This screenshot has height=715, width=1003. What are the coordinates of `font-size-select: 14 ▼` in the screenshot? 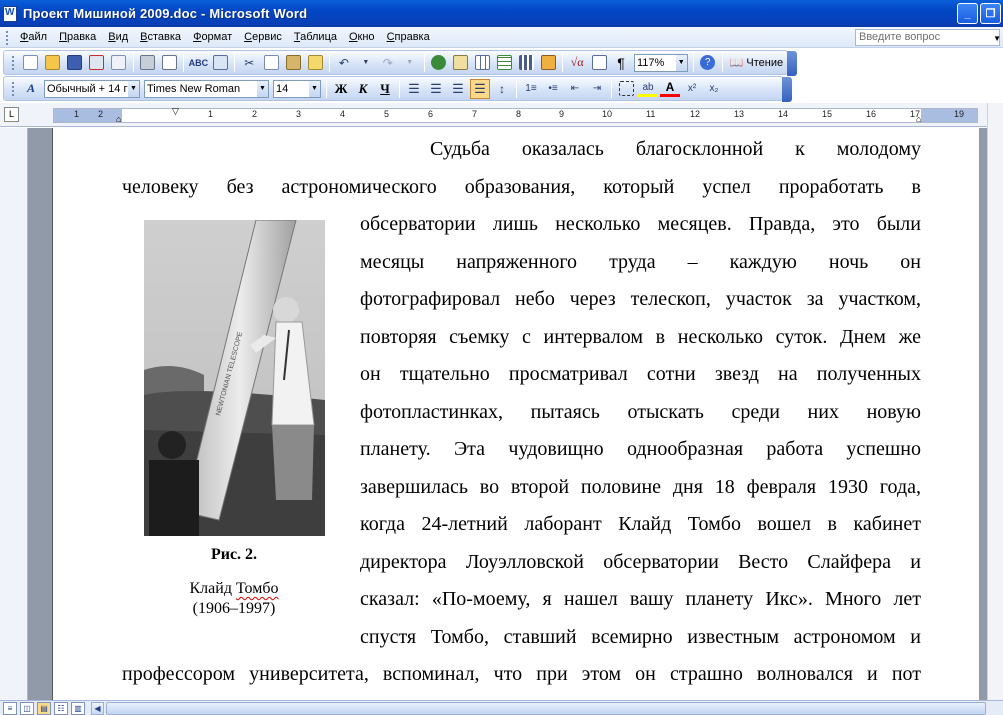 It's located at (297, 88).